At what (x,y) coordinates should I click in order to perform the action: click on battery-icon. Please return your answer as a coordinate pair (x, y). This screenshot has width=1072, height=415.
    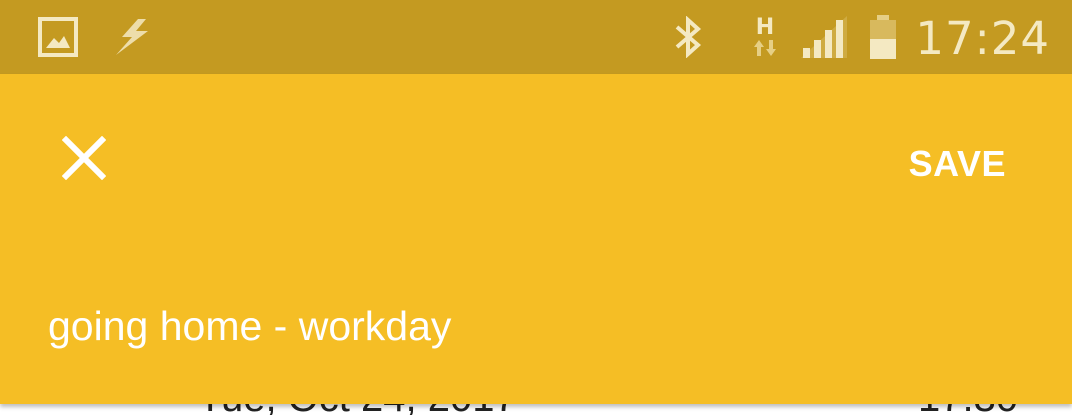
    Looking at the image, I should click on (883, 37).